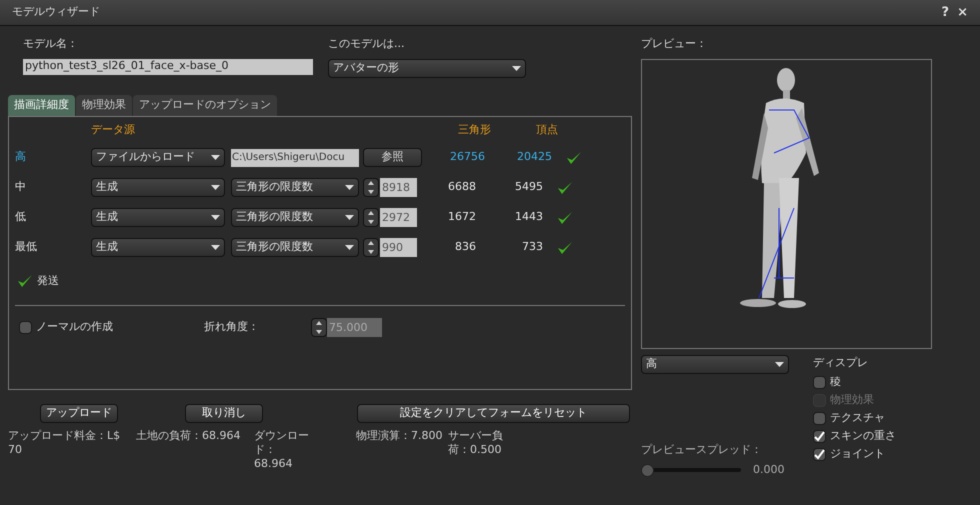  What do you see at coordinates (476, 443) in the screenshot?
I see `cost-text: サーバー負荷：0.500` at bounding box center [476, 443].